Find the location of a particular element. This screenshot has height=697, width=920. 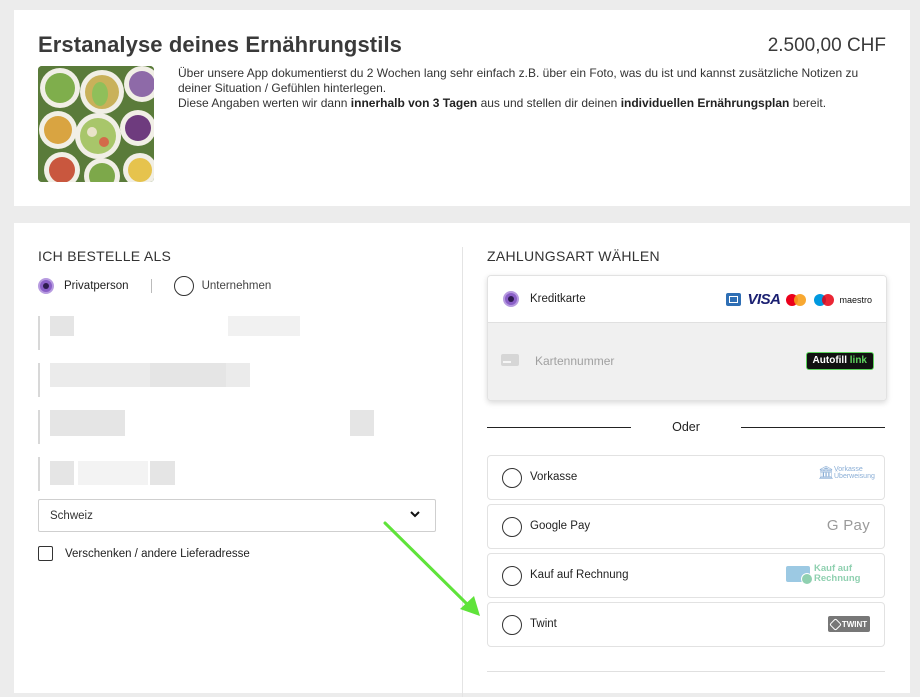

desc-text: aus und stellen dir deinen is located at coordinates (549, 103).